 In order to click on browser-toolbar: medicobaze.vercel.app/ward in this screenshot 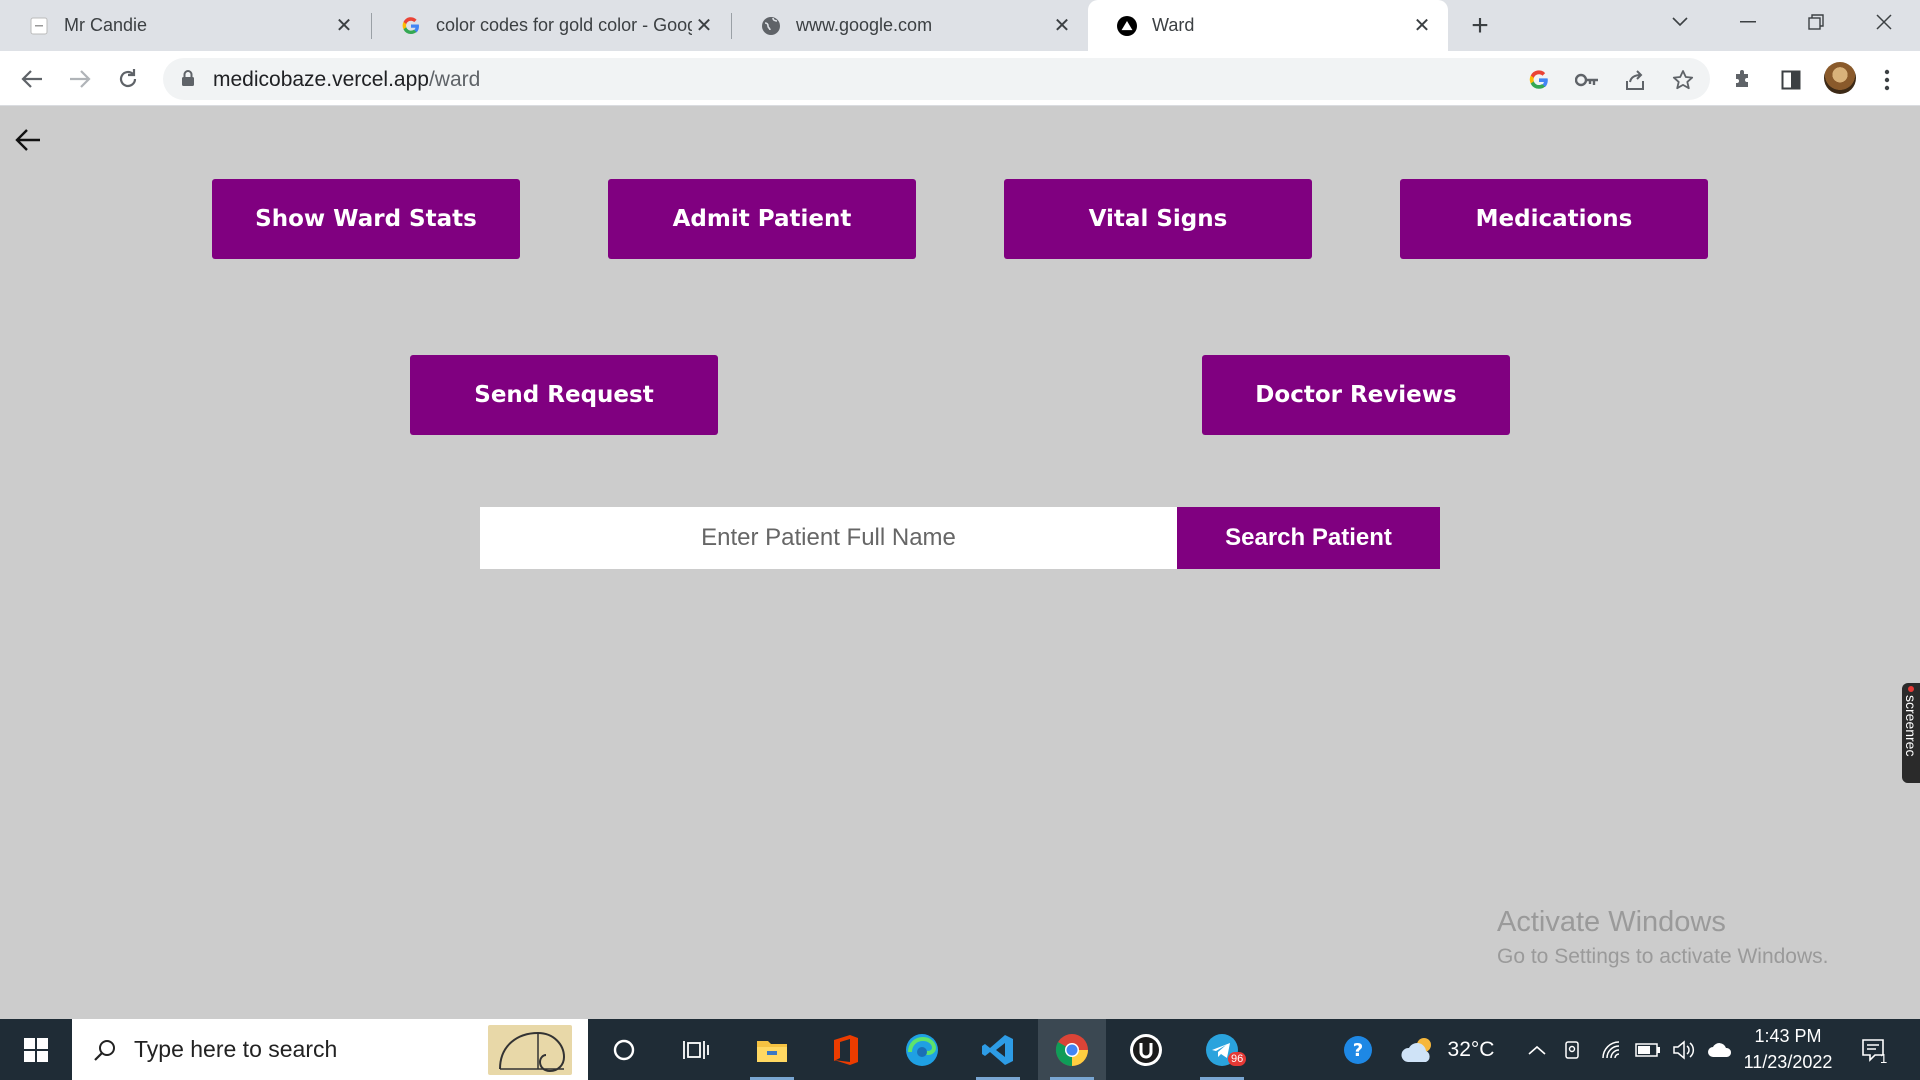, I will do `click(960, 78)`.